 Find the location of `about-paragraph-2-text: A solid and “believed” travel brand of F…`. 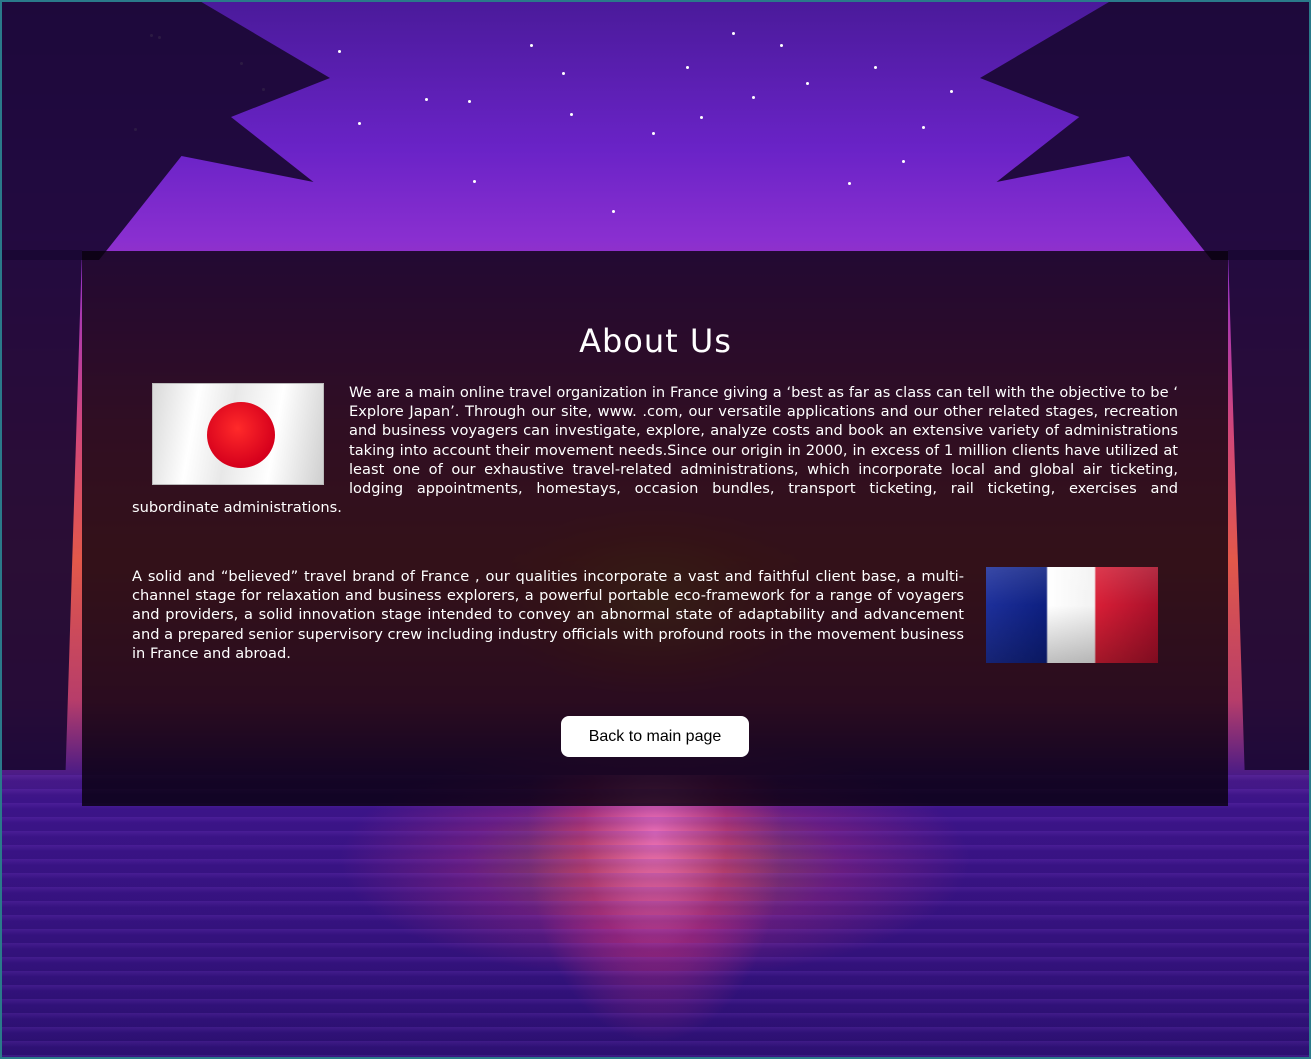

about-paragraph-2-text: A solid and “believed” travel brand of F… is located at coordinates (548, 615).